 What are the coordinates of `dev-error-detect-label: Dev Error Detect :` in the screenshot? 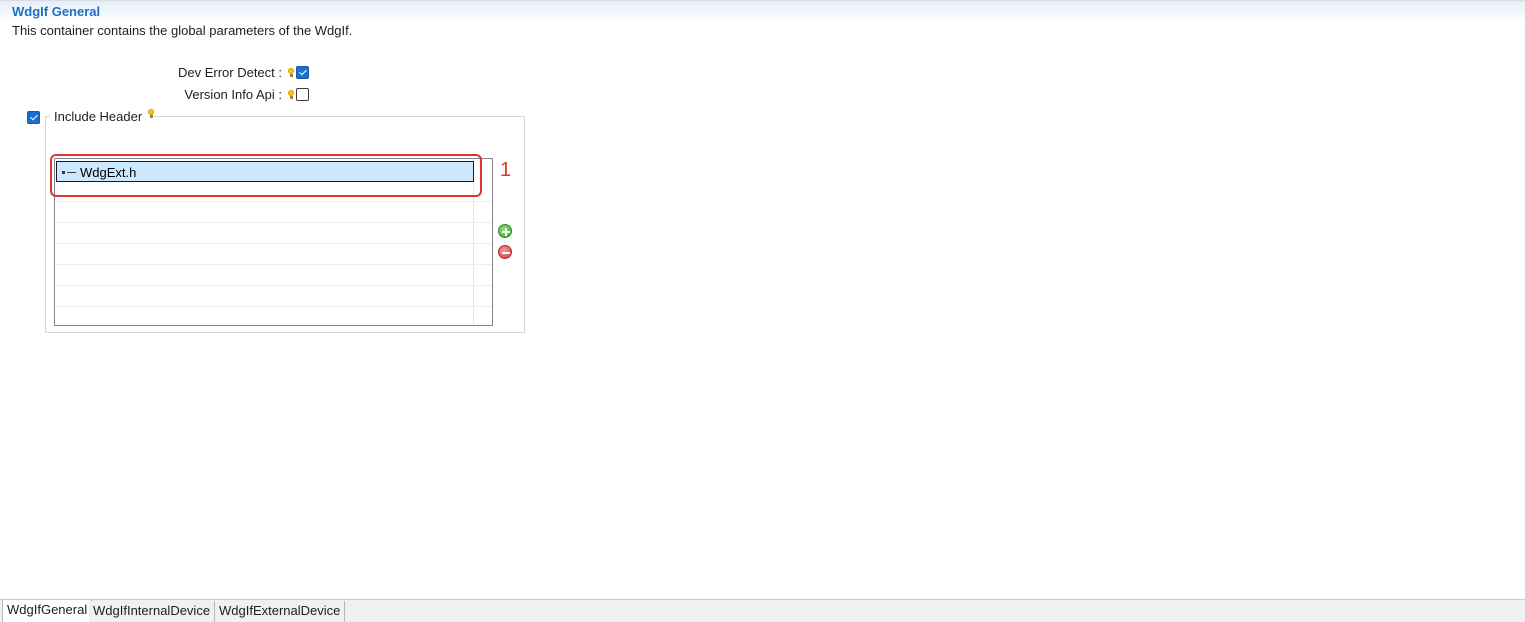 It's located at (229, 72).